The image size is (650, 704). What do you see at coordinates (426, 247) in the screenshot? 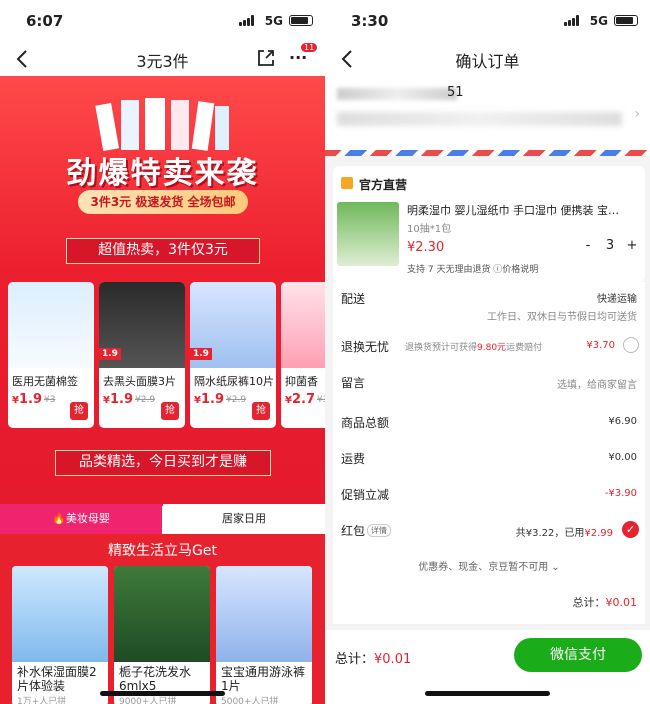
I see `goods-price: ¥2.30` at bounding box center [426, 247].